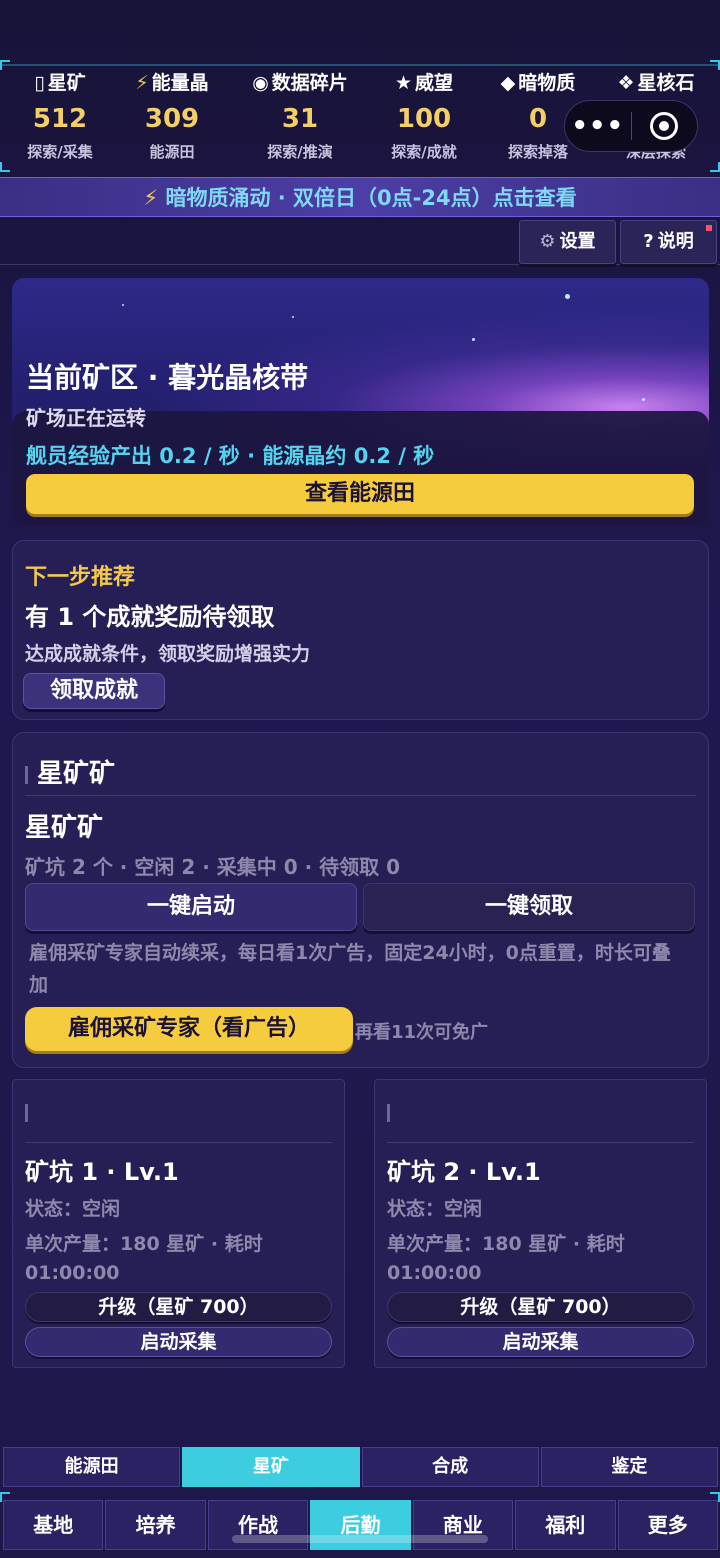 This screenshot has height=1558, width=720. I want to click on resource-name: ▯ 星矿, so click(60, 83).